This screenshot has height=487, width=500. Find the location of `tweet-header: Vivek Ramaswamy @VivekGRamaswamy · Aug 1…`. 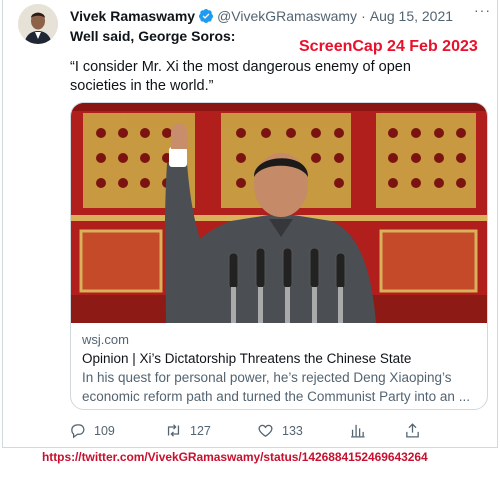

tweet-header: Vivek Ramaswamy @VivekGRamaswamy · Aug 1… is located at coordinates (278, 16).